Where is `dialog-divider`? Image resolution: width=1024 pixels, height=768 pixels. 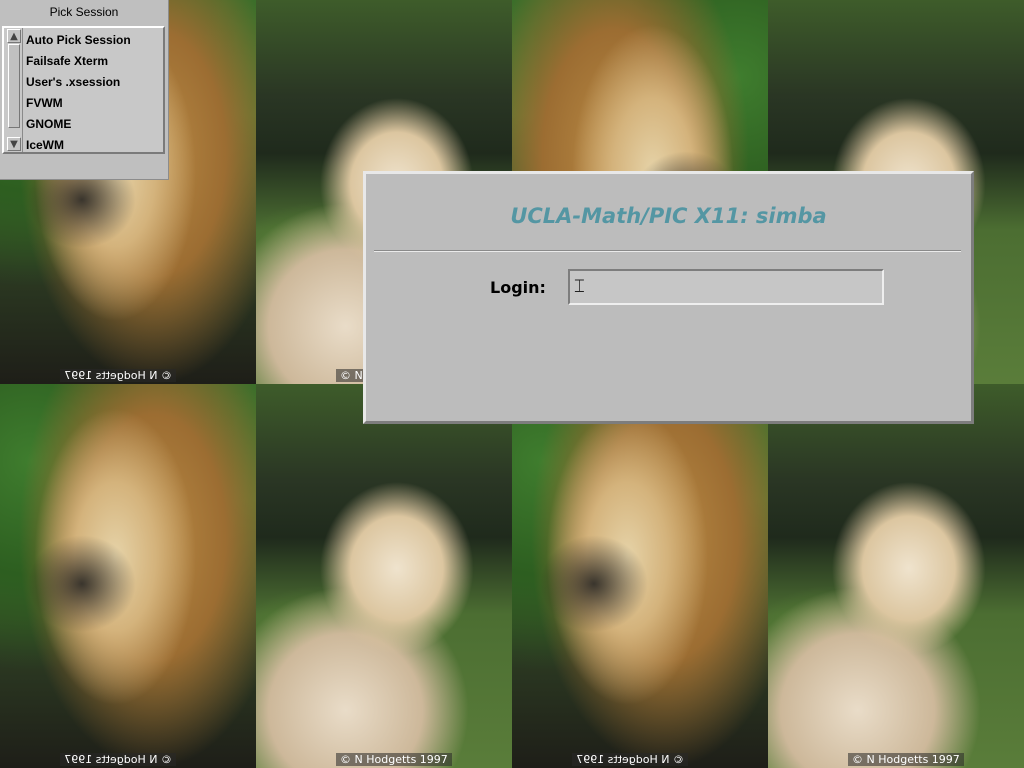 dialog-divider is located at coordinates (667, 251).